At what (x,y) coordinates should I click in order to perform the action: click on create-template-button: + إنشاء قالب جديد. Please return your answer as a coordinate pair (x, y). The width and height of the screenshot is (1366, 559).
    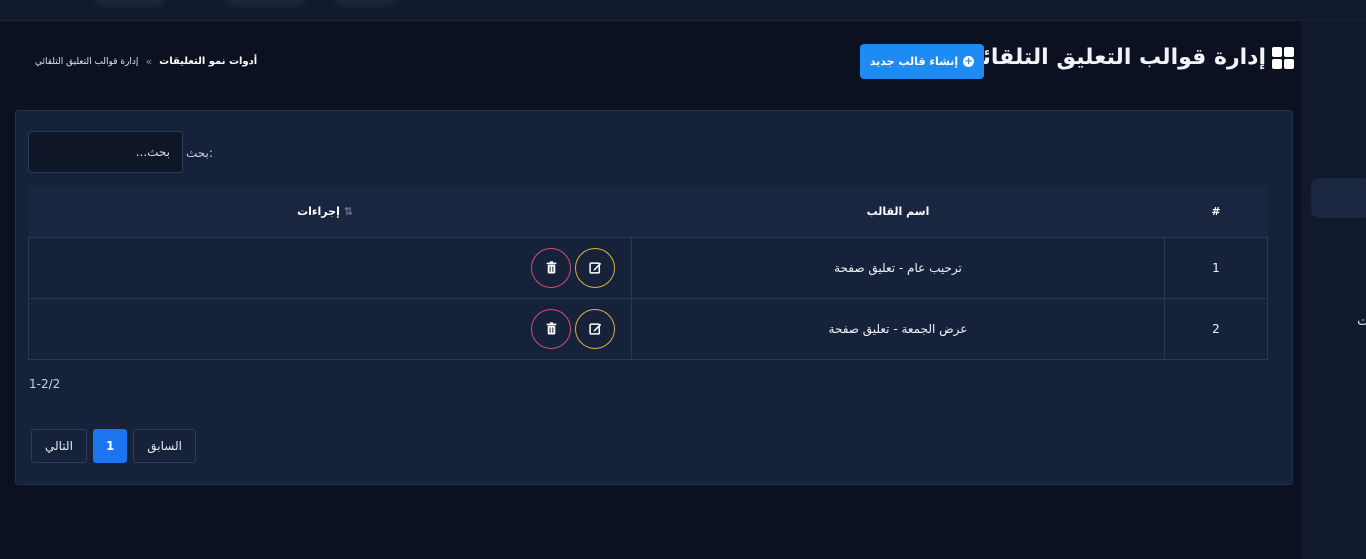
    Looking at the image, I should click on (922, 61).